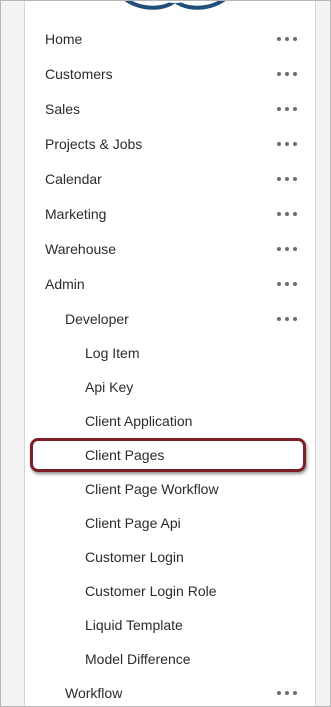 The width and height of the screenshot is (331, 707). I want to click on nav-label: Warehouse, so click(81, 249).